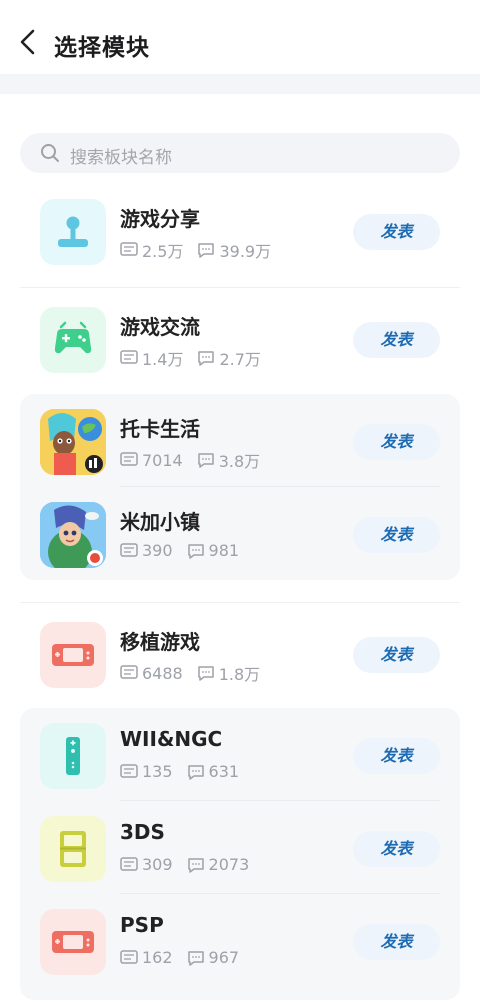 The width and height of the screenshot is (480, 1000). Describe the element at coordinates (240, 153) in the screenshot. I see `search-input: 搜索板块名称` at that location.